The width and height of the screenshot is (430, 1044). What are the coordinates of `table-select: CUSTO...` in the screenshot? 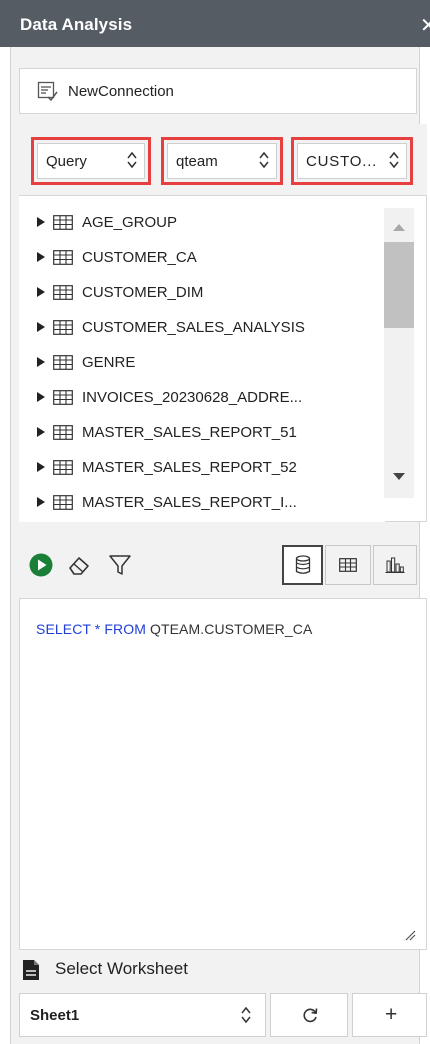 It's located at (352, 161).